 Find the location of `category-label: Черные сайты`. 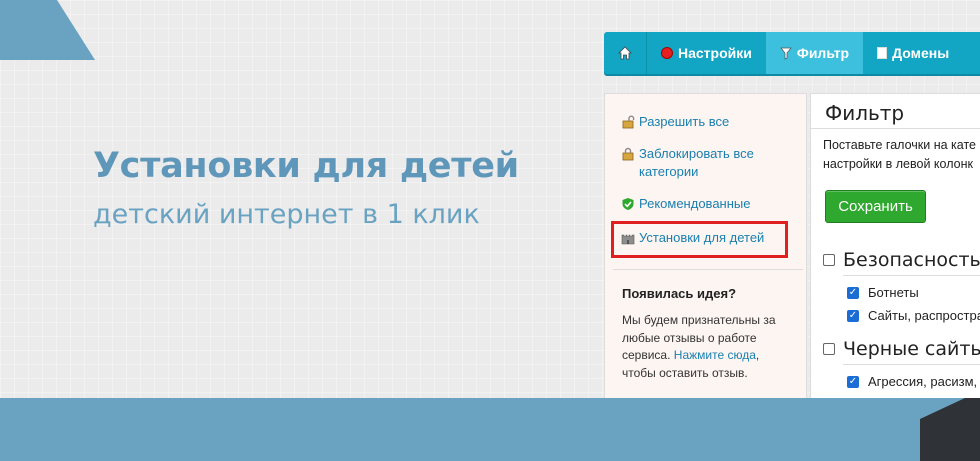

category-label: Черные сайты is located at coordinates (911, 349).